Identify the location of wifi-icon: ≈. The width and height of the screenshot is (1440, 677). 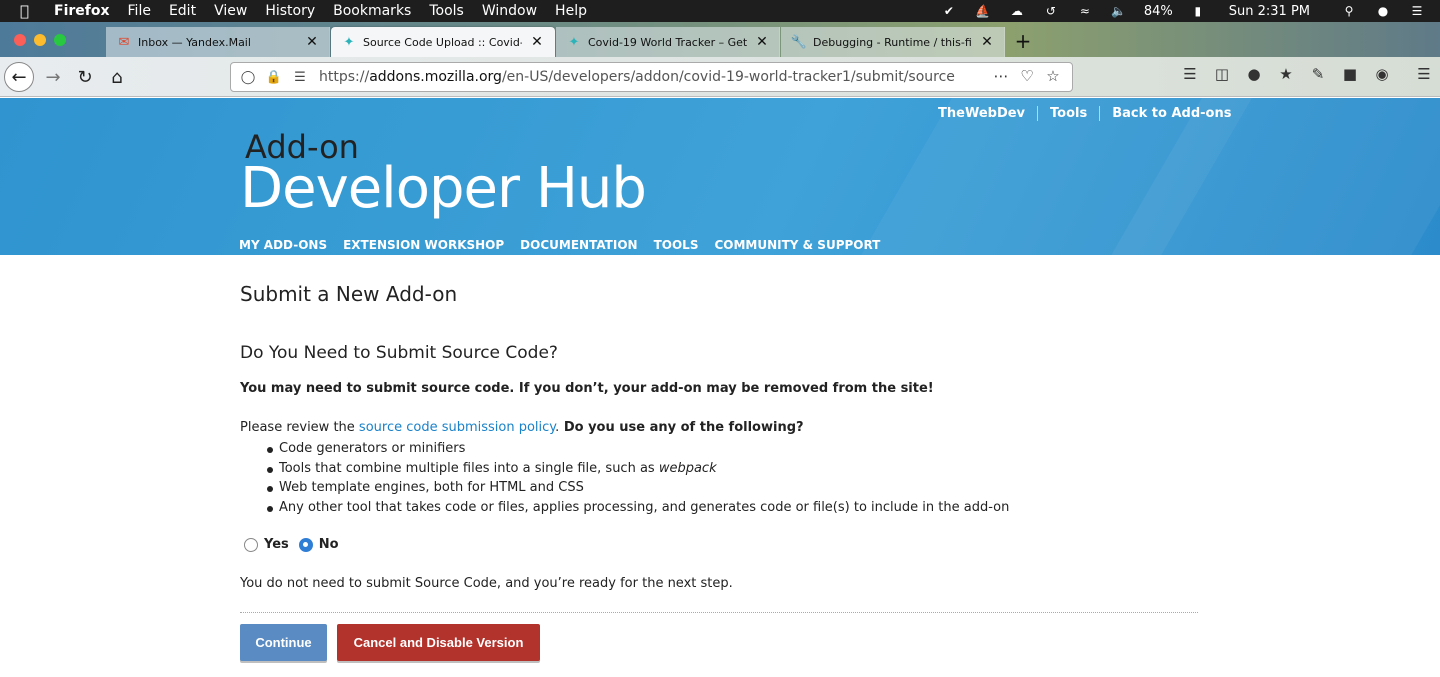
(1085, 11).